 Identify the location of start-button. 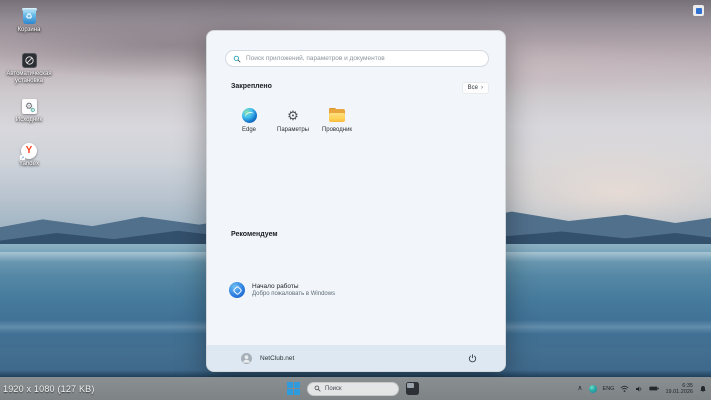
(293, 388).